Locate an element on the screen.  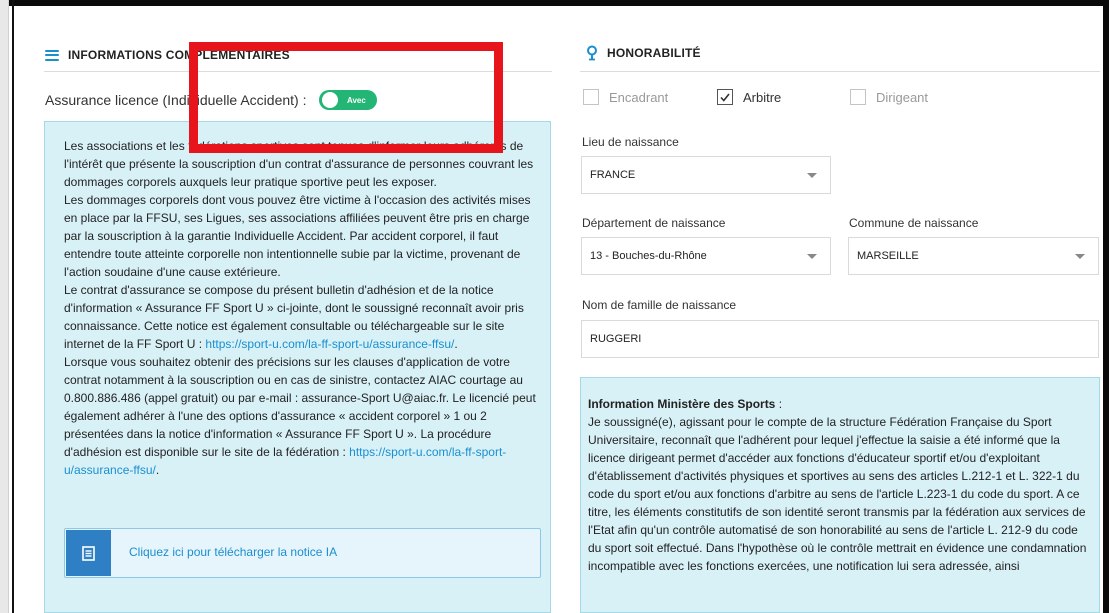
document-icon is located at coordinates (88, 553).